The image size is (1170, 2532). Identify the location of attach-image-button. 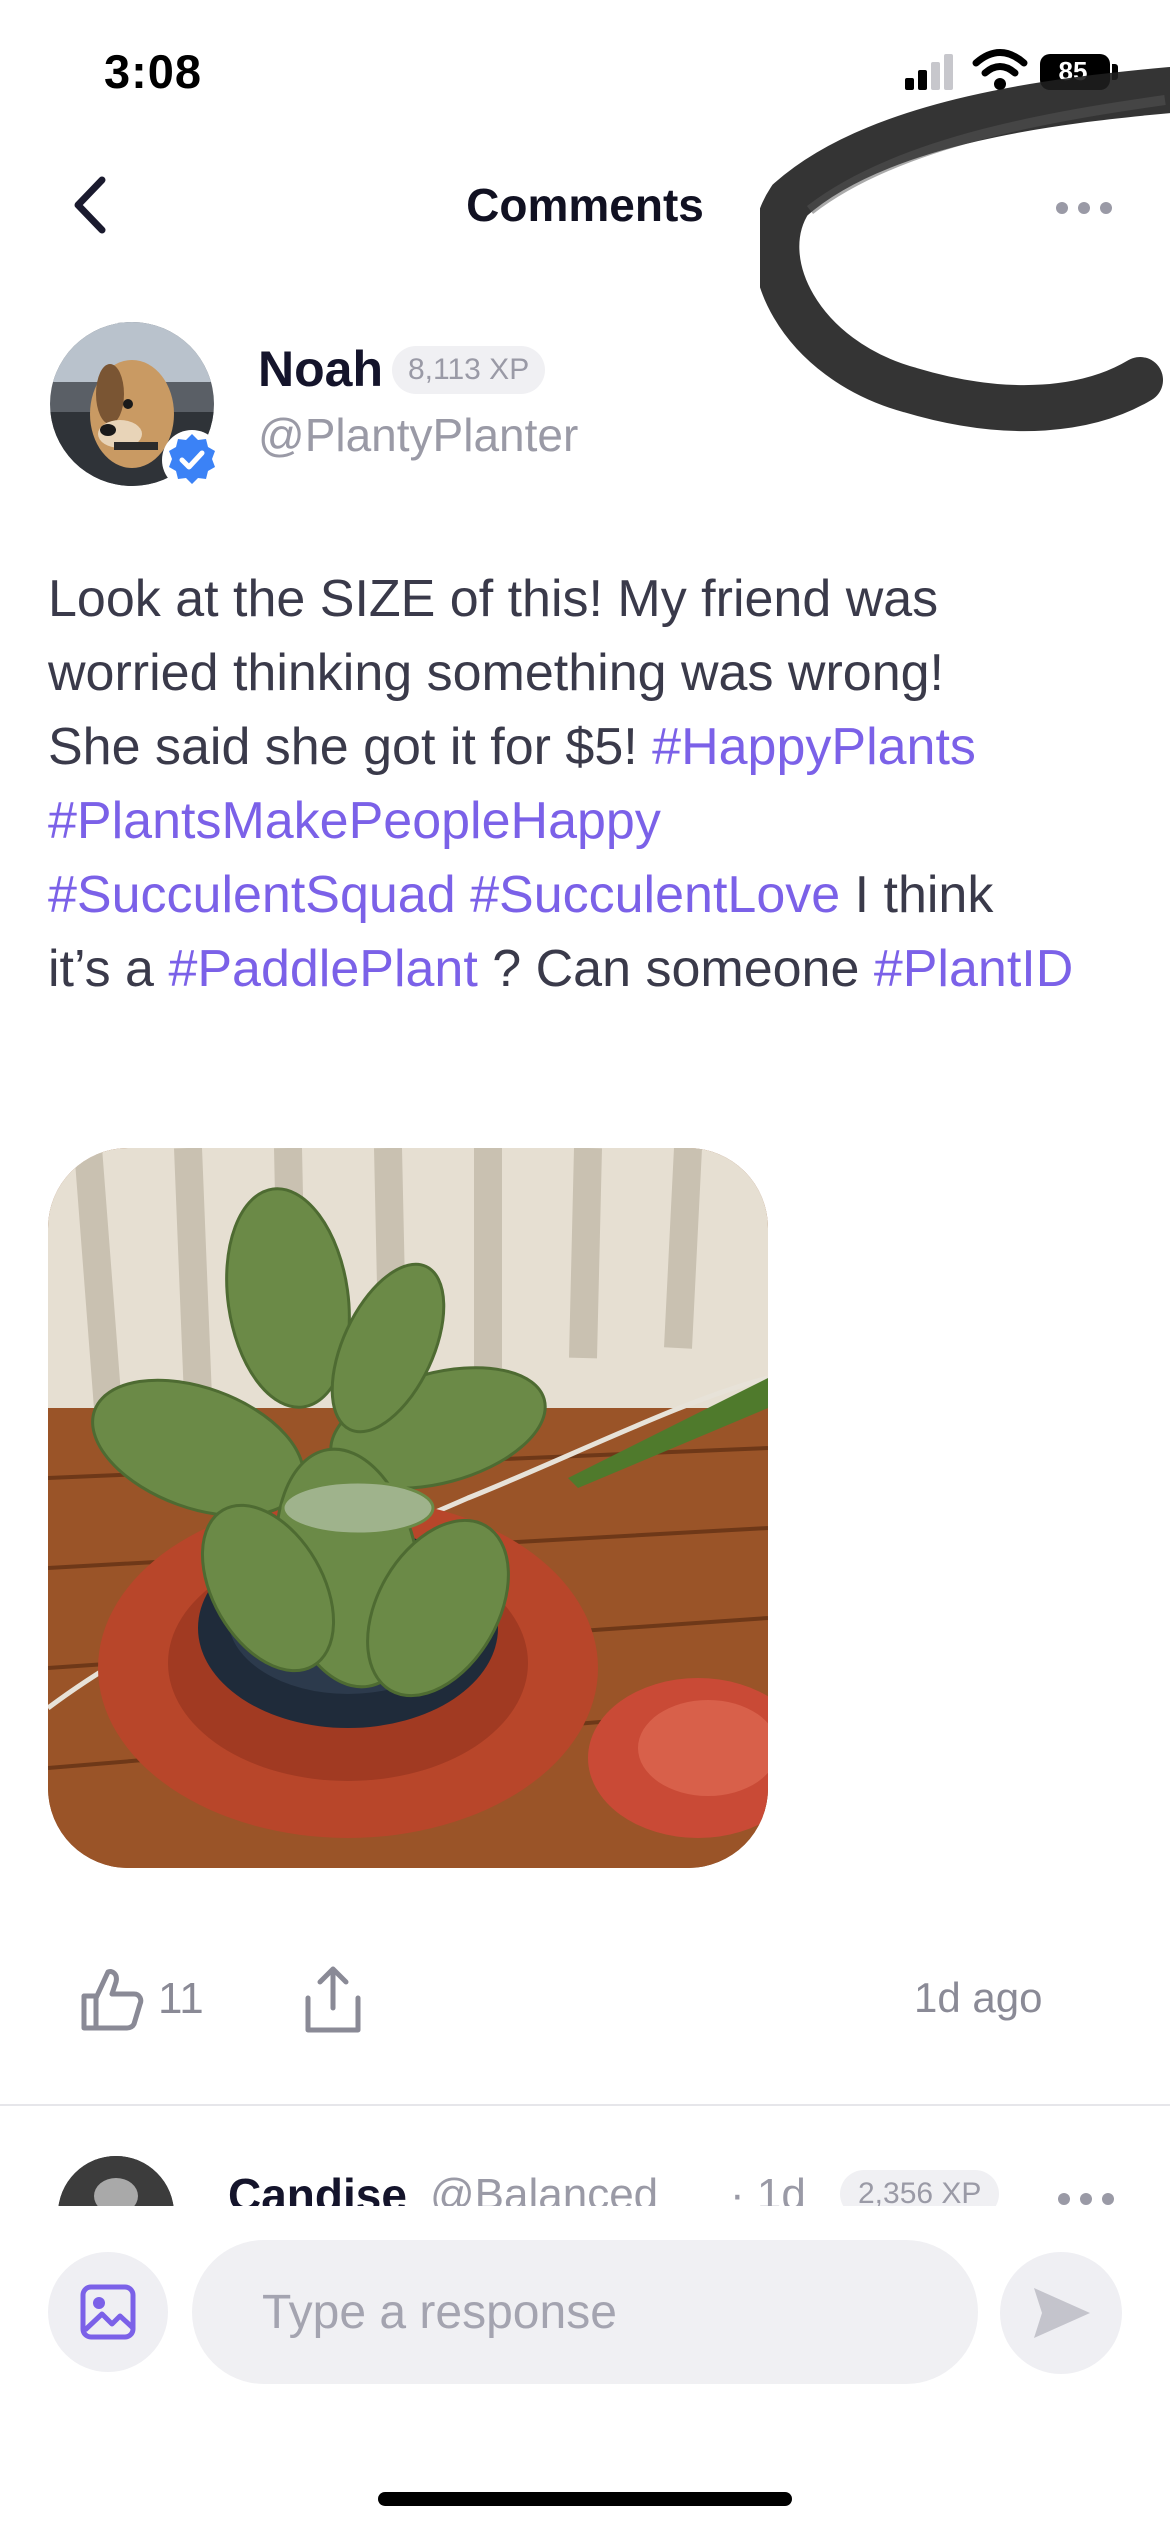
(108, 2312).